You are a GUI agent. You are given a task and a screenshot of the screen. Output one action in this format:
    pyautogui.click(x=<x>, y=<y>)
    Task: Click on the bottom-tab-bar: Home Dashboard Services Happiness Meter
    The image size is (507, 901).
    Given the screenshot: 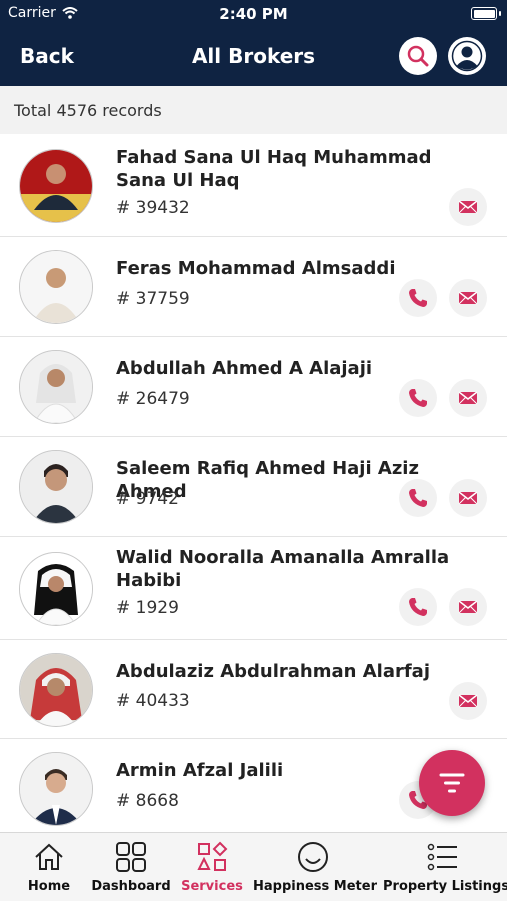 What is the action you would take?
    pyautogui.click(x=253, y=866)
    